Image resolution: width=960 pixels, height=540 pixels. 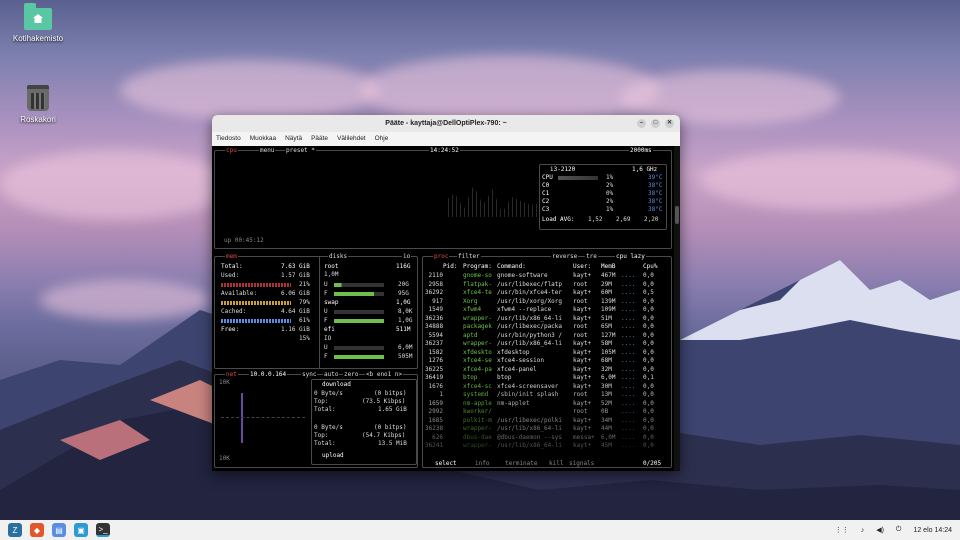 What do you see at coordinates (407, 256) in the screenshot?
I see `disks-io: io` at bounding box center [407, 256].